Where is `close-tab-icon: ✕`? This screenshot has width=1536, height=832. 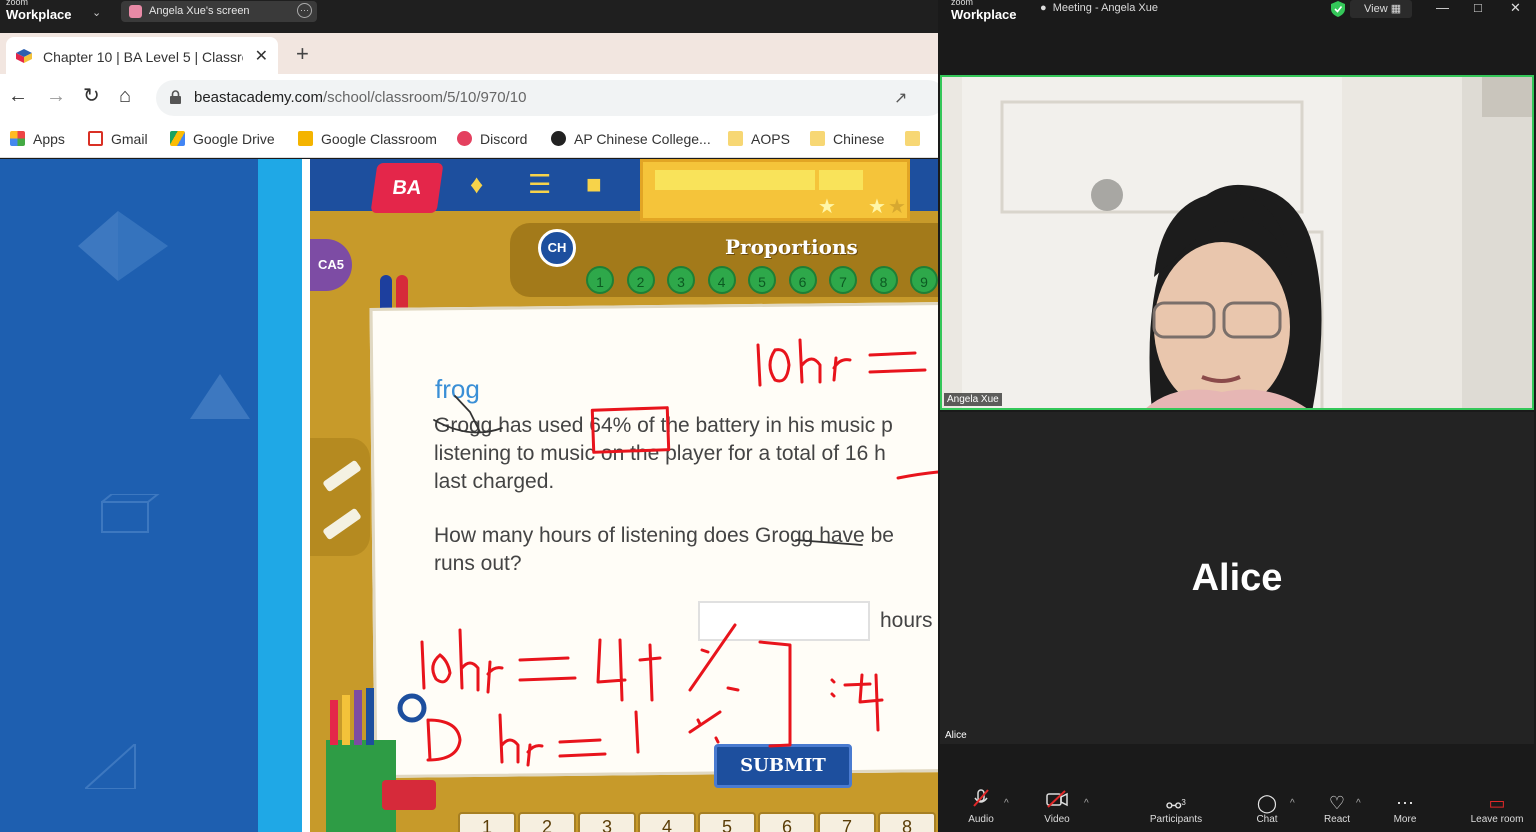
close-tab-icon: ✕ is located at coordinates (261, 56).